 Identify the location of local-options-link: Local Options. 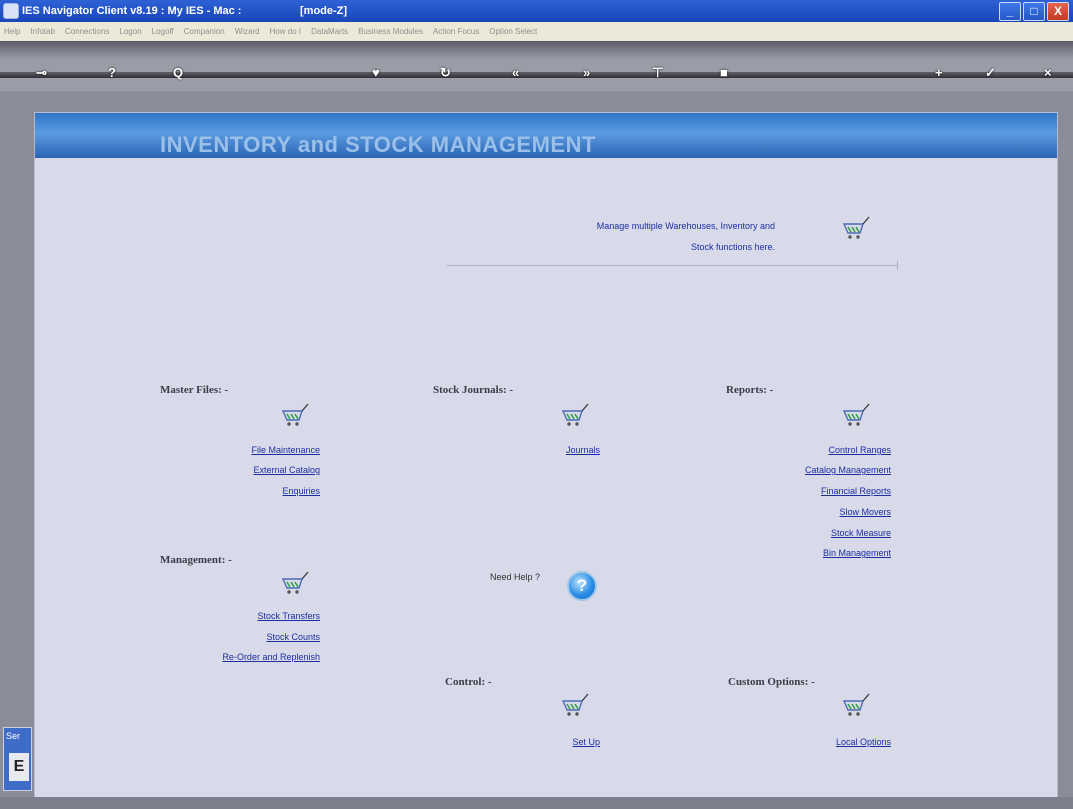
(863, 742).